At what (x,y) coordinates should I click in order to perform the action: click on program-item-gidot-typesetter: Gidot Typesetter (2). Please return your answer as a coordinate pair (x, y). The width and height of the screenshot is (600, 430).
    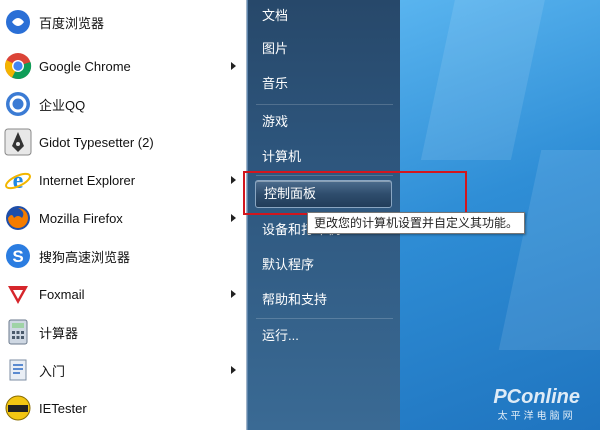
    Looking at the image, I should click on (123, 142).